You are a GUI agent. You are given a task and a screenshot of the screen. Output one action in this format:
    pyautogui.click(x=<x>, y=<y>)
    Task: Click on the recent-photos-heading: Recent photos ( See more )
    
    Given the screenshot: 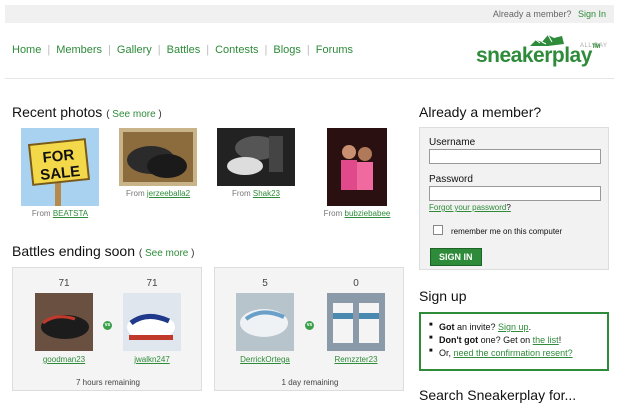 What is the action you would take?
    pyautogui.click(x=87, y=112)
    